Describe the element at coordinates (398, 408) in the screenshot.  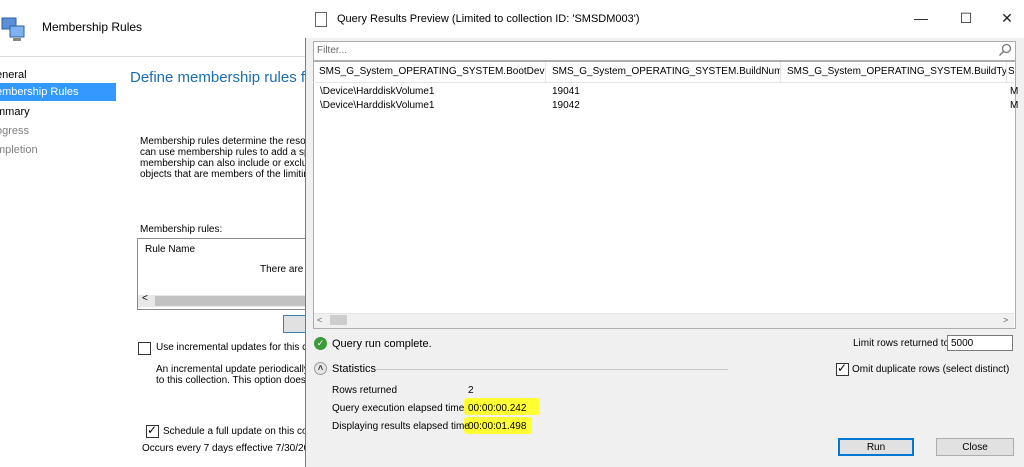
I see `stat-label-query-time: Query execution elapsed time` at that location.